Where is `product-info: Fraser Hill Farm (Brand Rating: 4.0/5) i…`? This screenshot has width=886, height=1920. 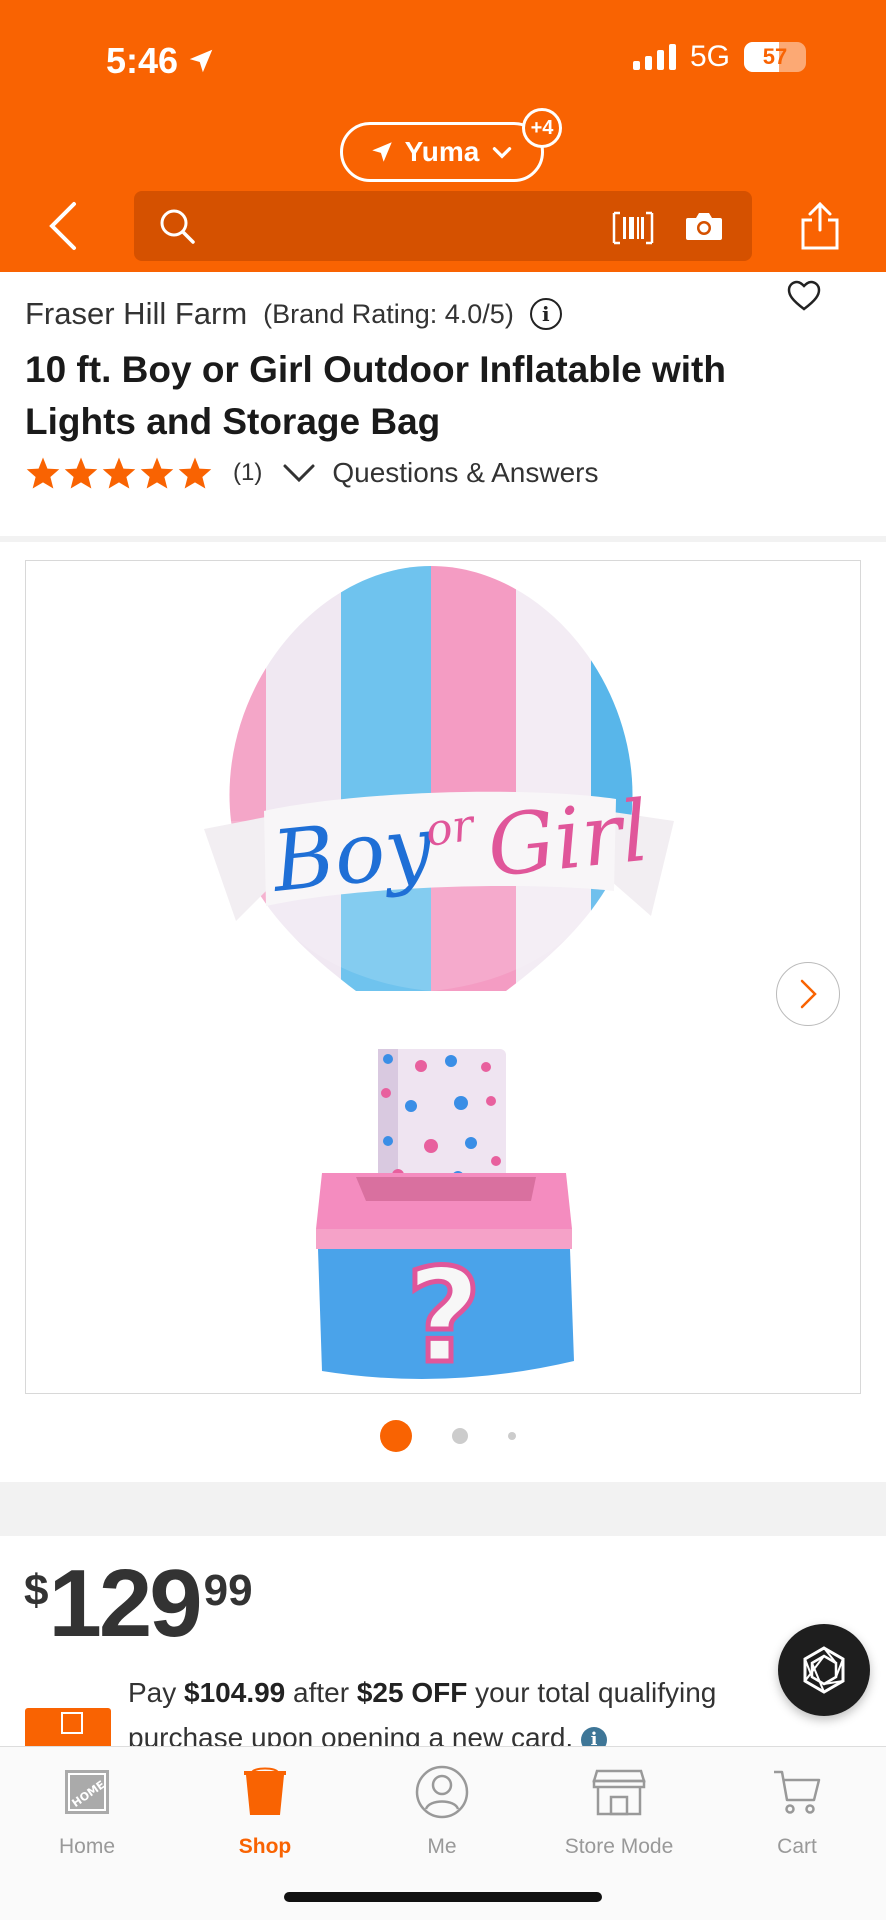 product-info: Fraser Hill Farm (Brand Rating: 4.0/5) i… is located at coordinates (443, 404).